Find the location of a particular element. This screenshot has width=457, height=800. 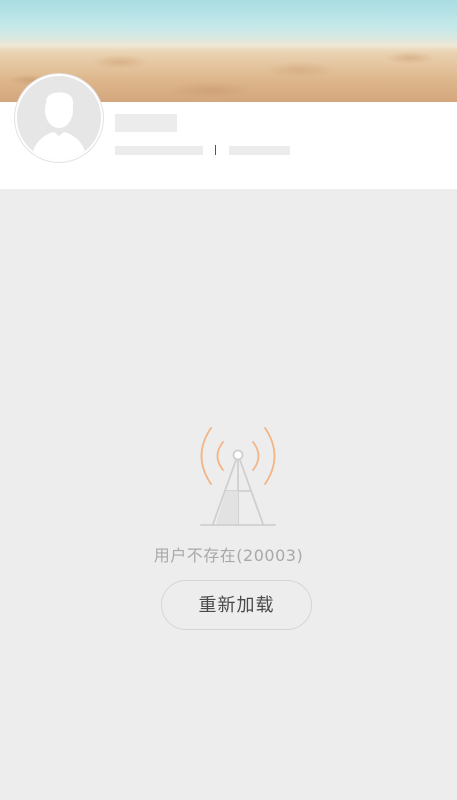

stat-divider is located at coordinates (215, 150).